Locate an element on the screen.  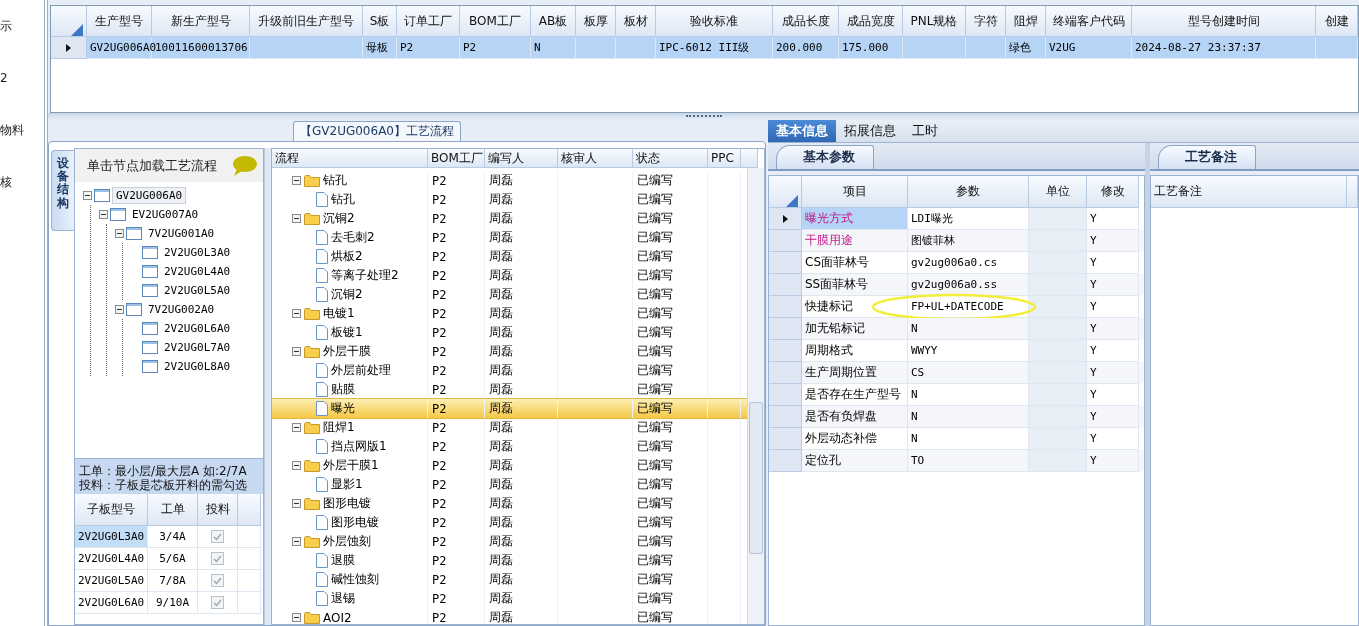
process-row: 外层干膜1 P2 周磊 已编写 is located at coordinates (509, 465).